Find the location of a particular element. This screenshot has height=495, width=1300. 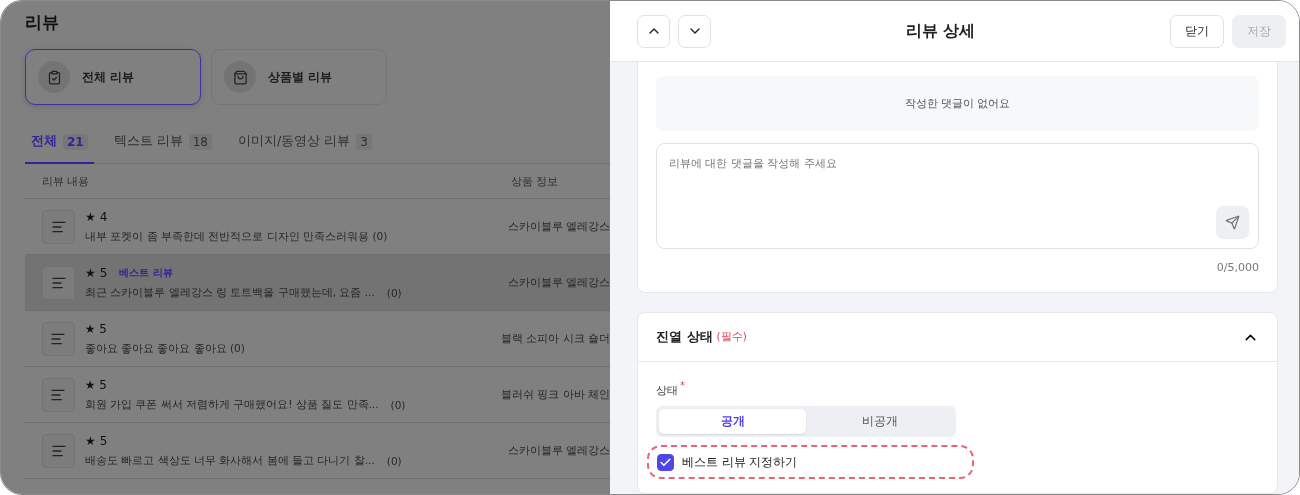

rating: ★ 4 is located at coordinates (96, 216).